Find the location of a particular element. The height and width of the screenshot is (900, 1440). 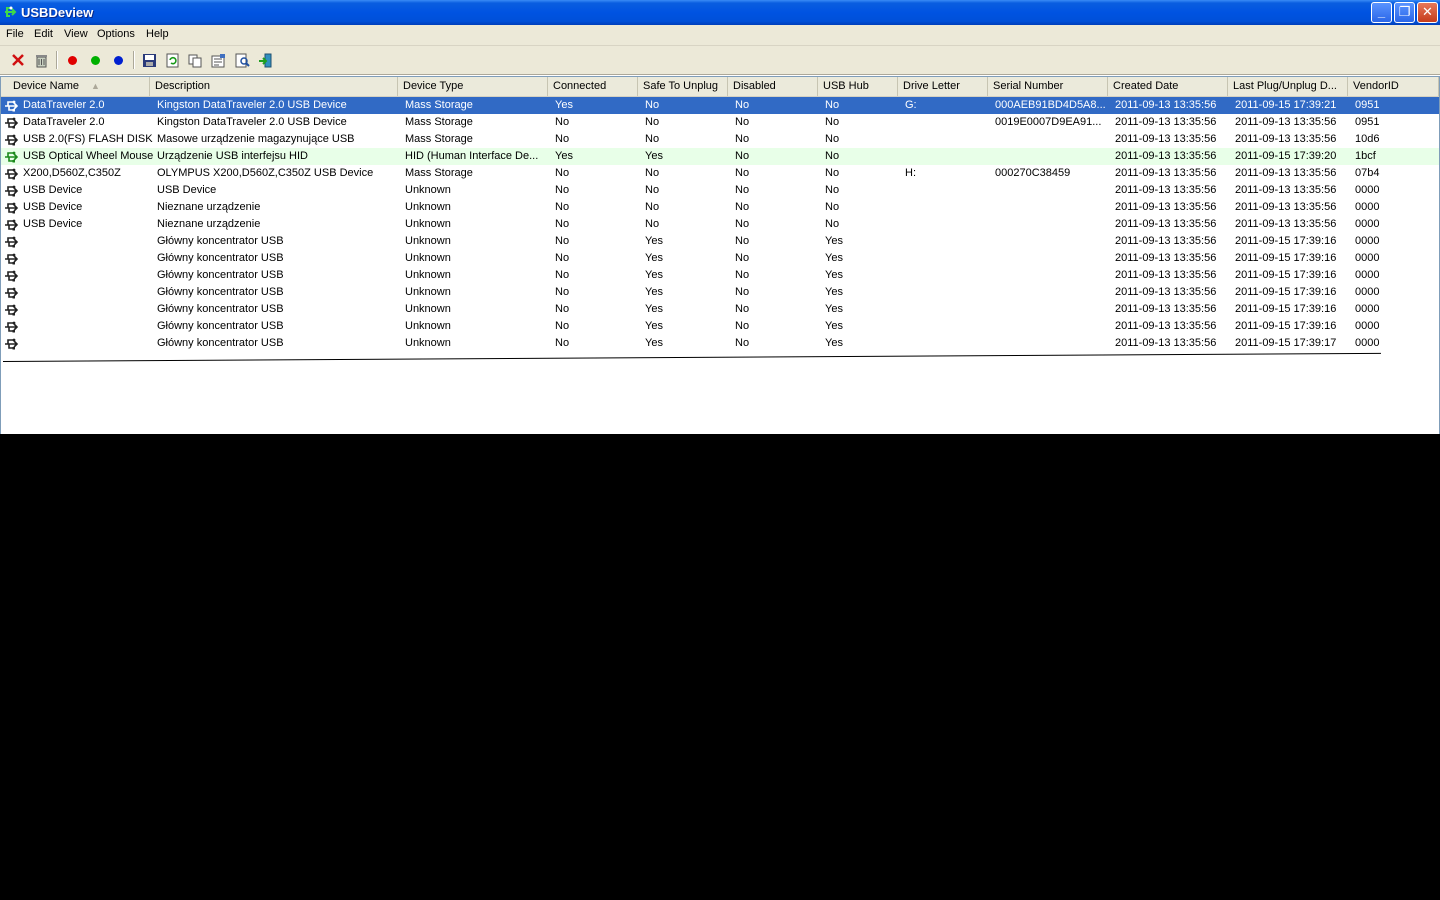

column-header-serial-number: Serial Number is located at coordinates (1048, 86).